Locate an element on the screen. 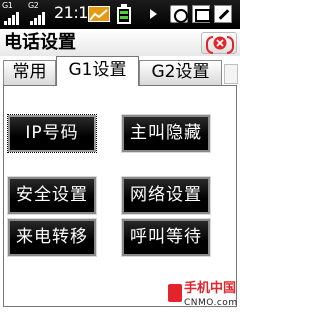 This screenshot has width=320, height=320. tab-common: 常用 is located at coordinates (29, 72).